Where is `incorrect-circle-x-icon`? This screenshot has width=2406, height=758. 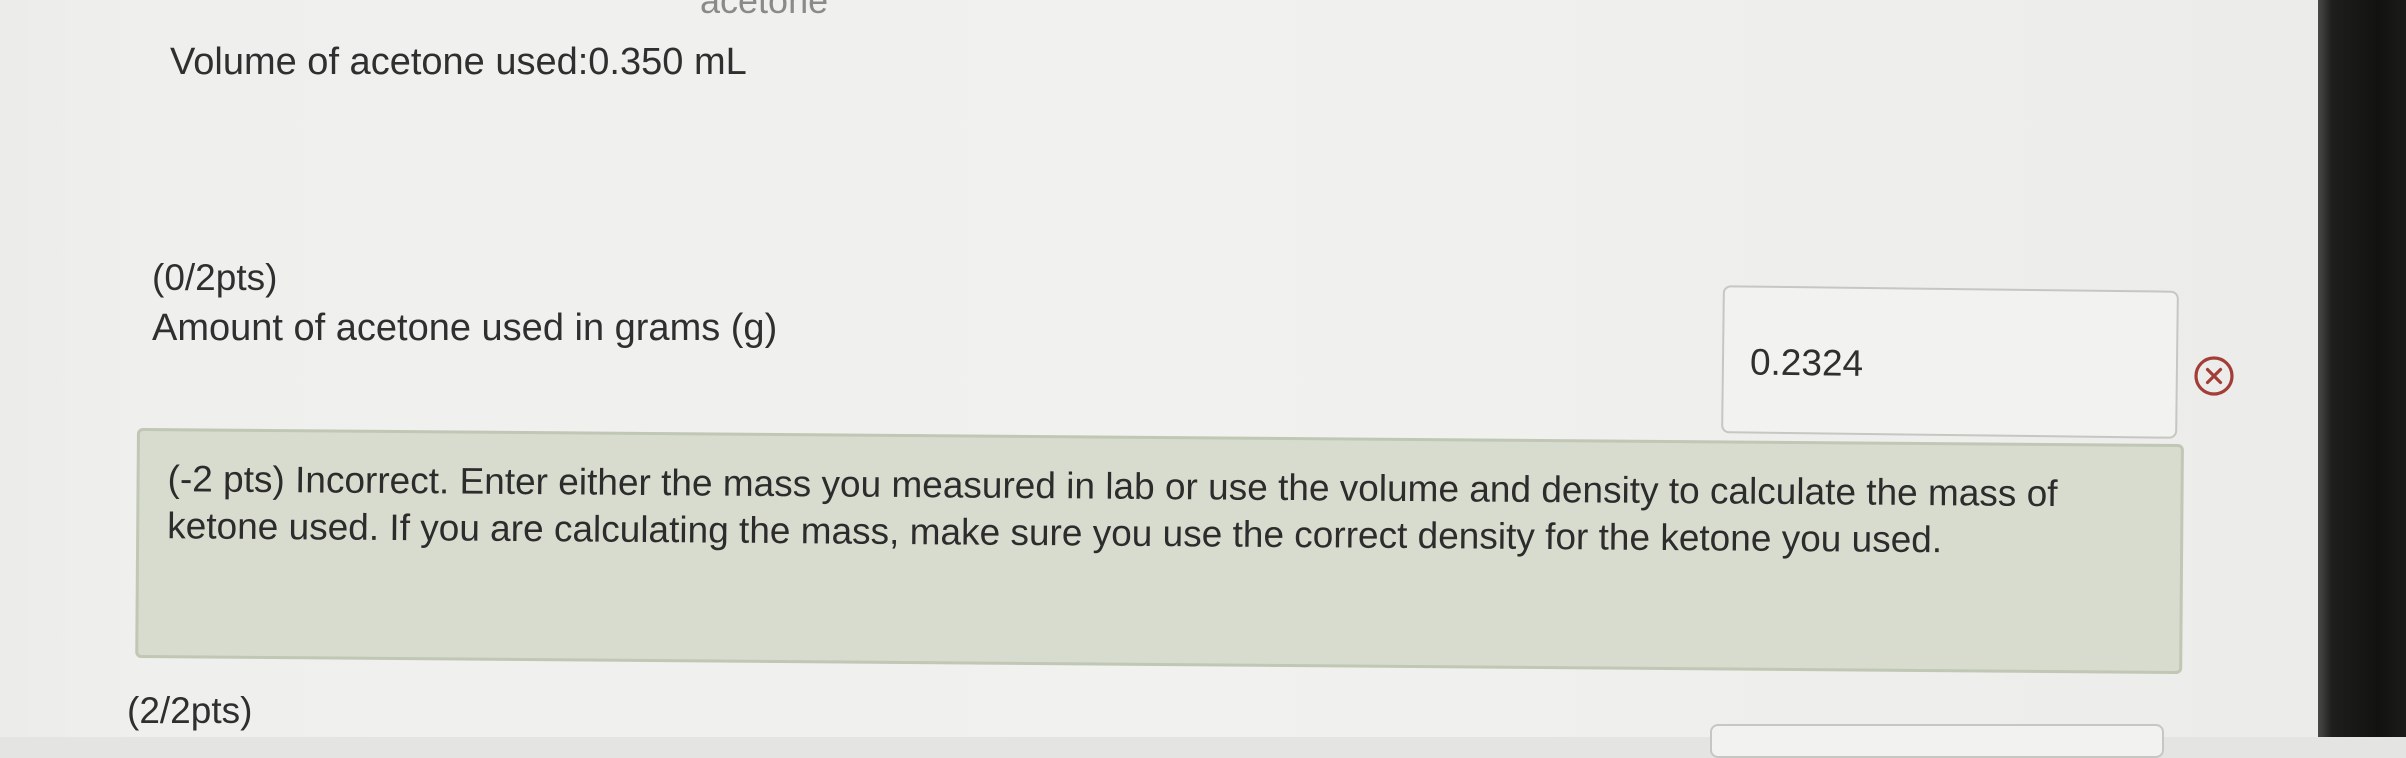 incorrect-circle-x-icon is located at coordinates (2214, 376).